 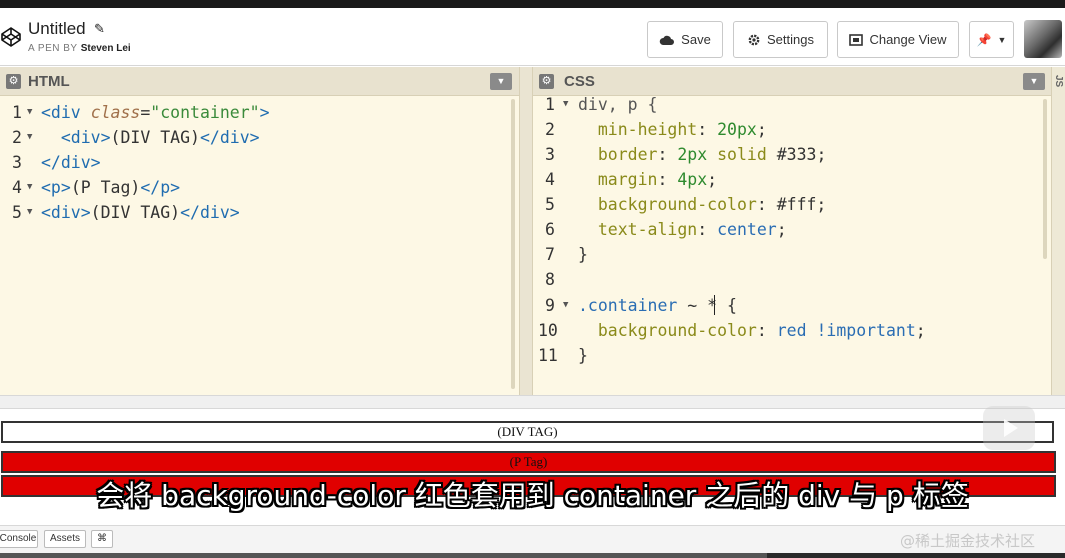 What do you see at coordinates (618, 104) in the screenshot?
I see `css-code-line: div, p {` at bounding box center [618, 104].